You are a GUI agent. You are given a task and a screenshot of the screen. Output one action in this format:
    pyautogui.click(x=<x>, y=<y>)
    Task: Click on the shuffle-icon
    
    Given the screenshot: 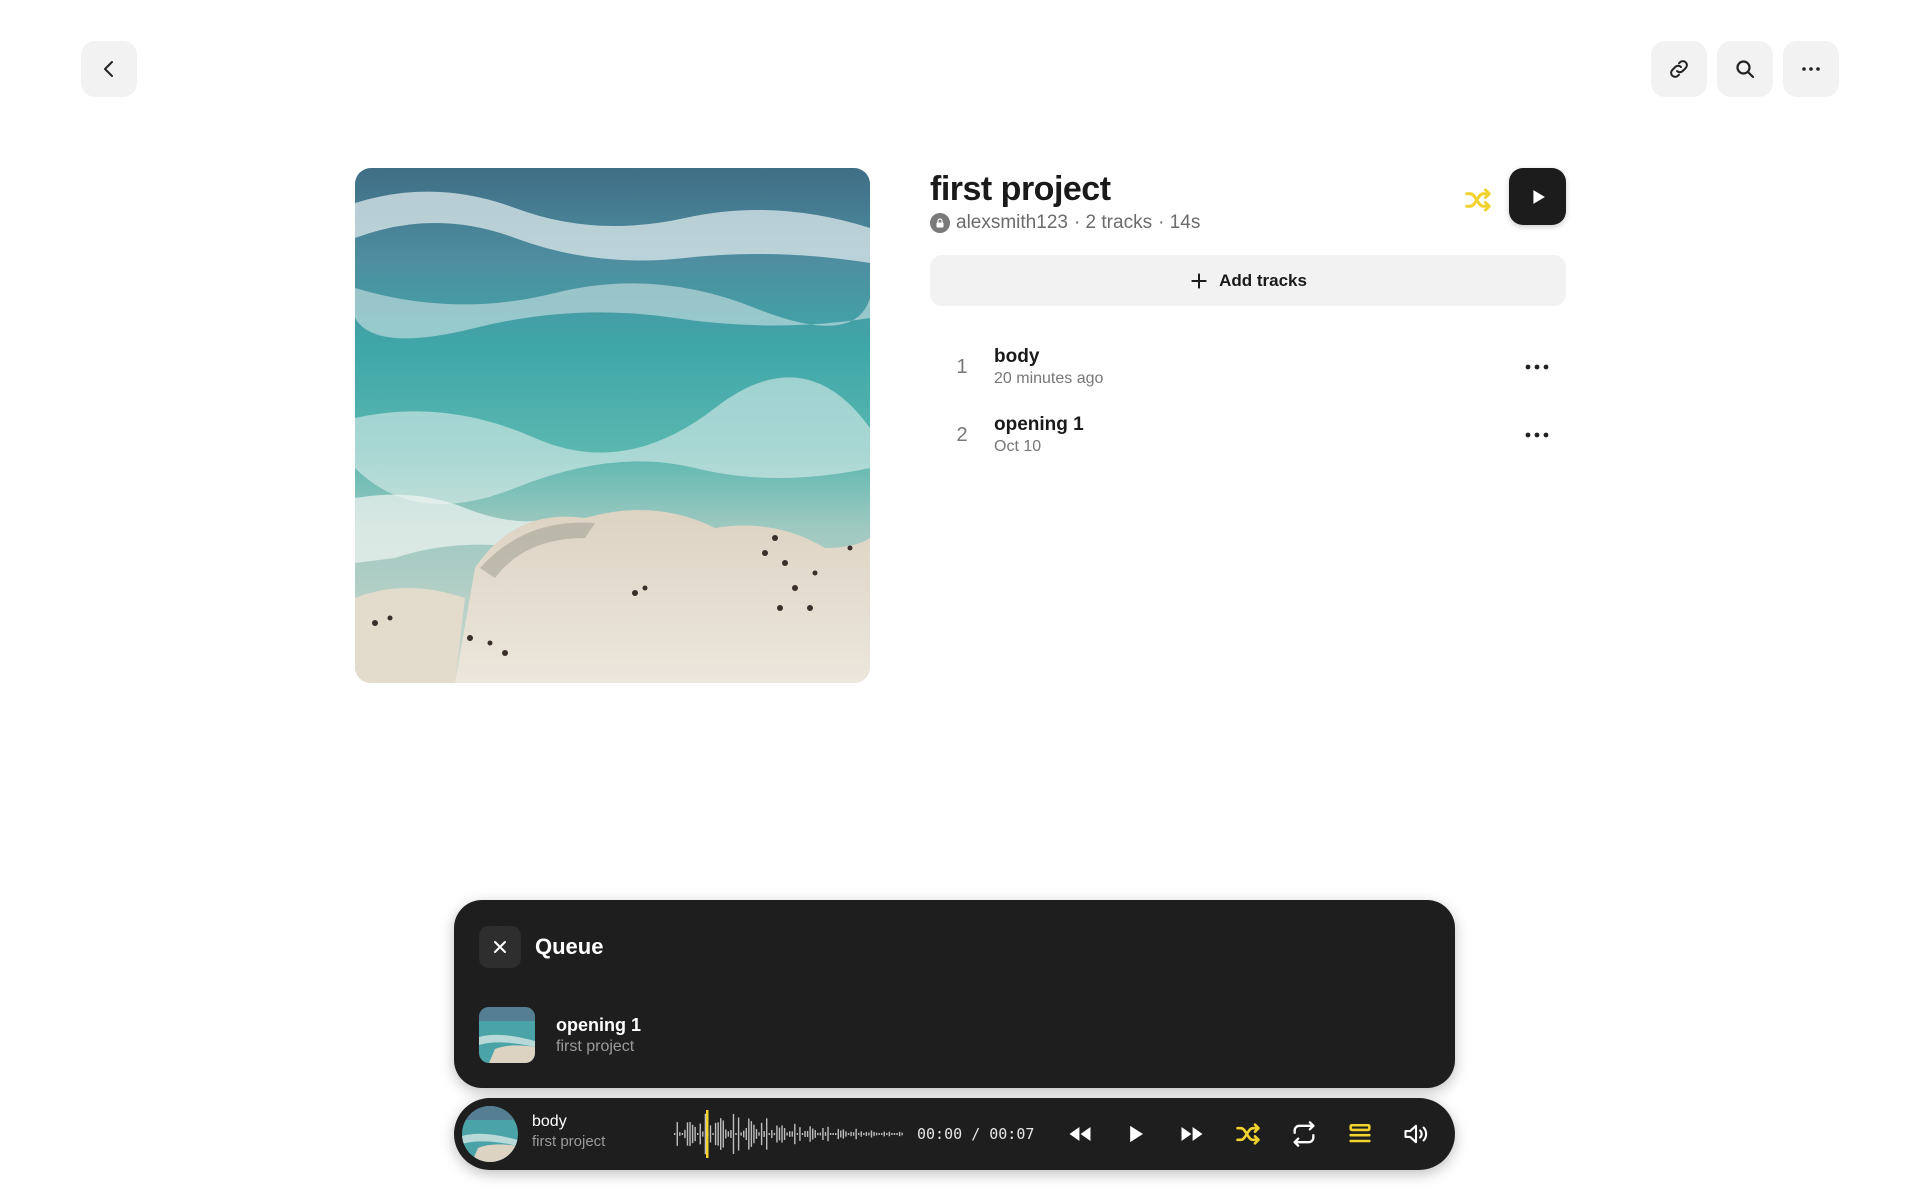 What is the action you would take?
    pyautogui.click(x=1478, y=200)
    